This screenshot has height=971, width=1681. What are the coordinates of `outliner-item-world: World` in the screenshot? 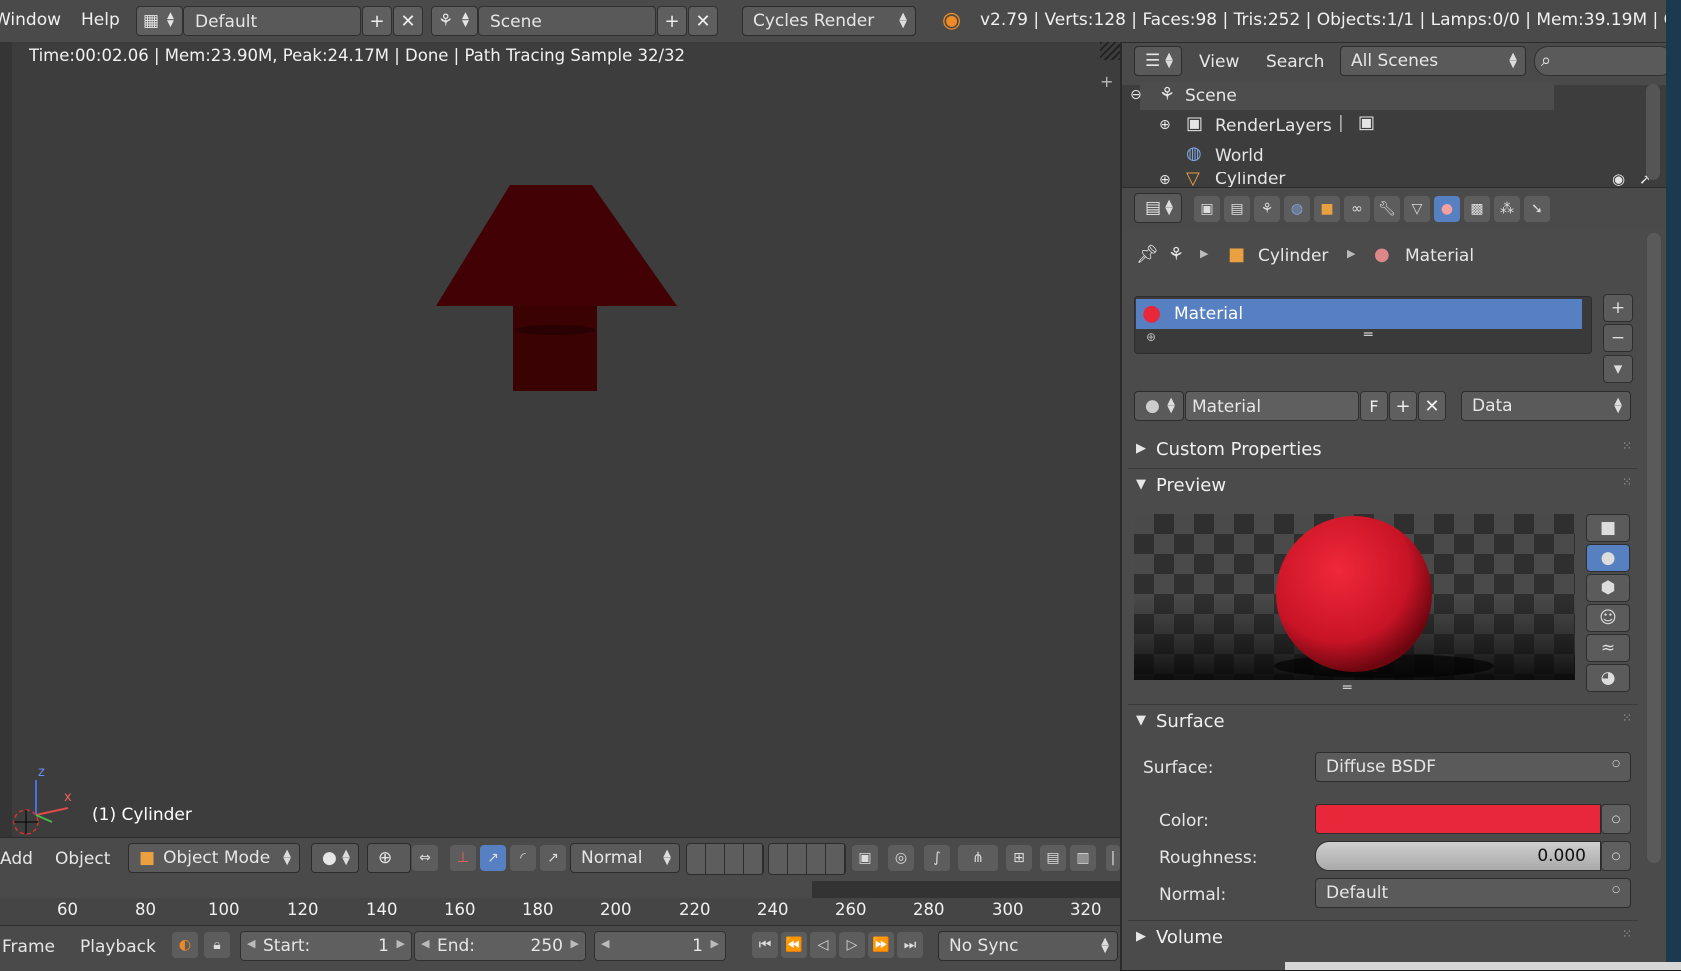 It's located at (1239, 156).